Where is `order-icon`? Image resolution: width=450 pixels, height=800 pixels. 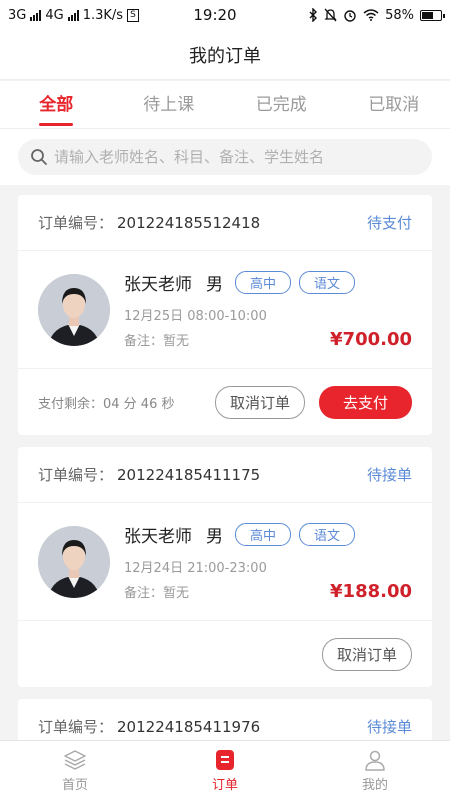
order-icon is located at coordinates (225, 760).